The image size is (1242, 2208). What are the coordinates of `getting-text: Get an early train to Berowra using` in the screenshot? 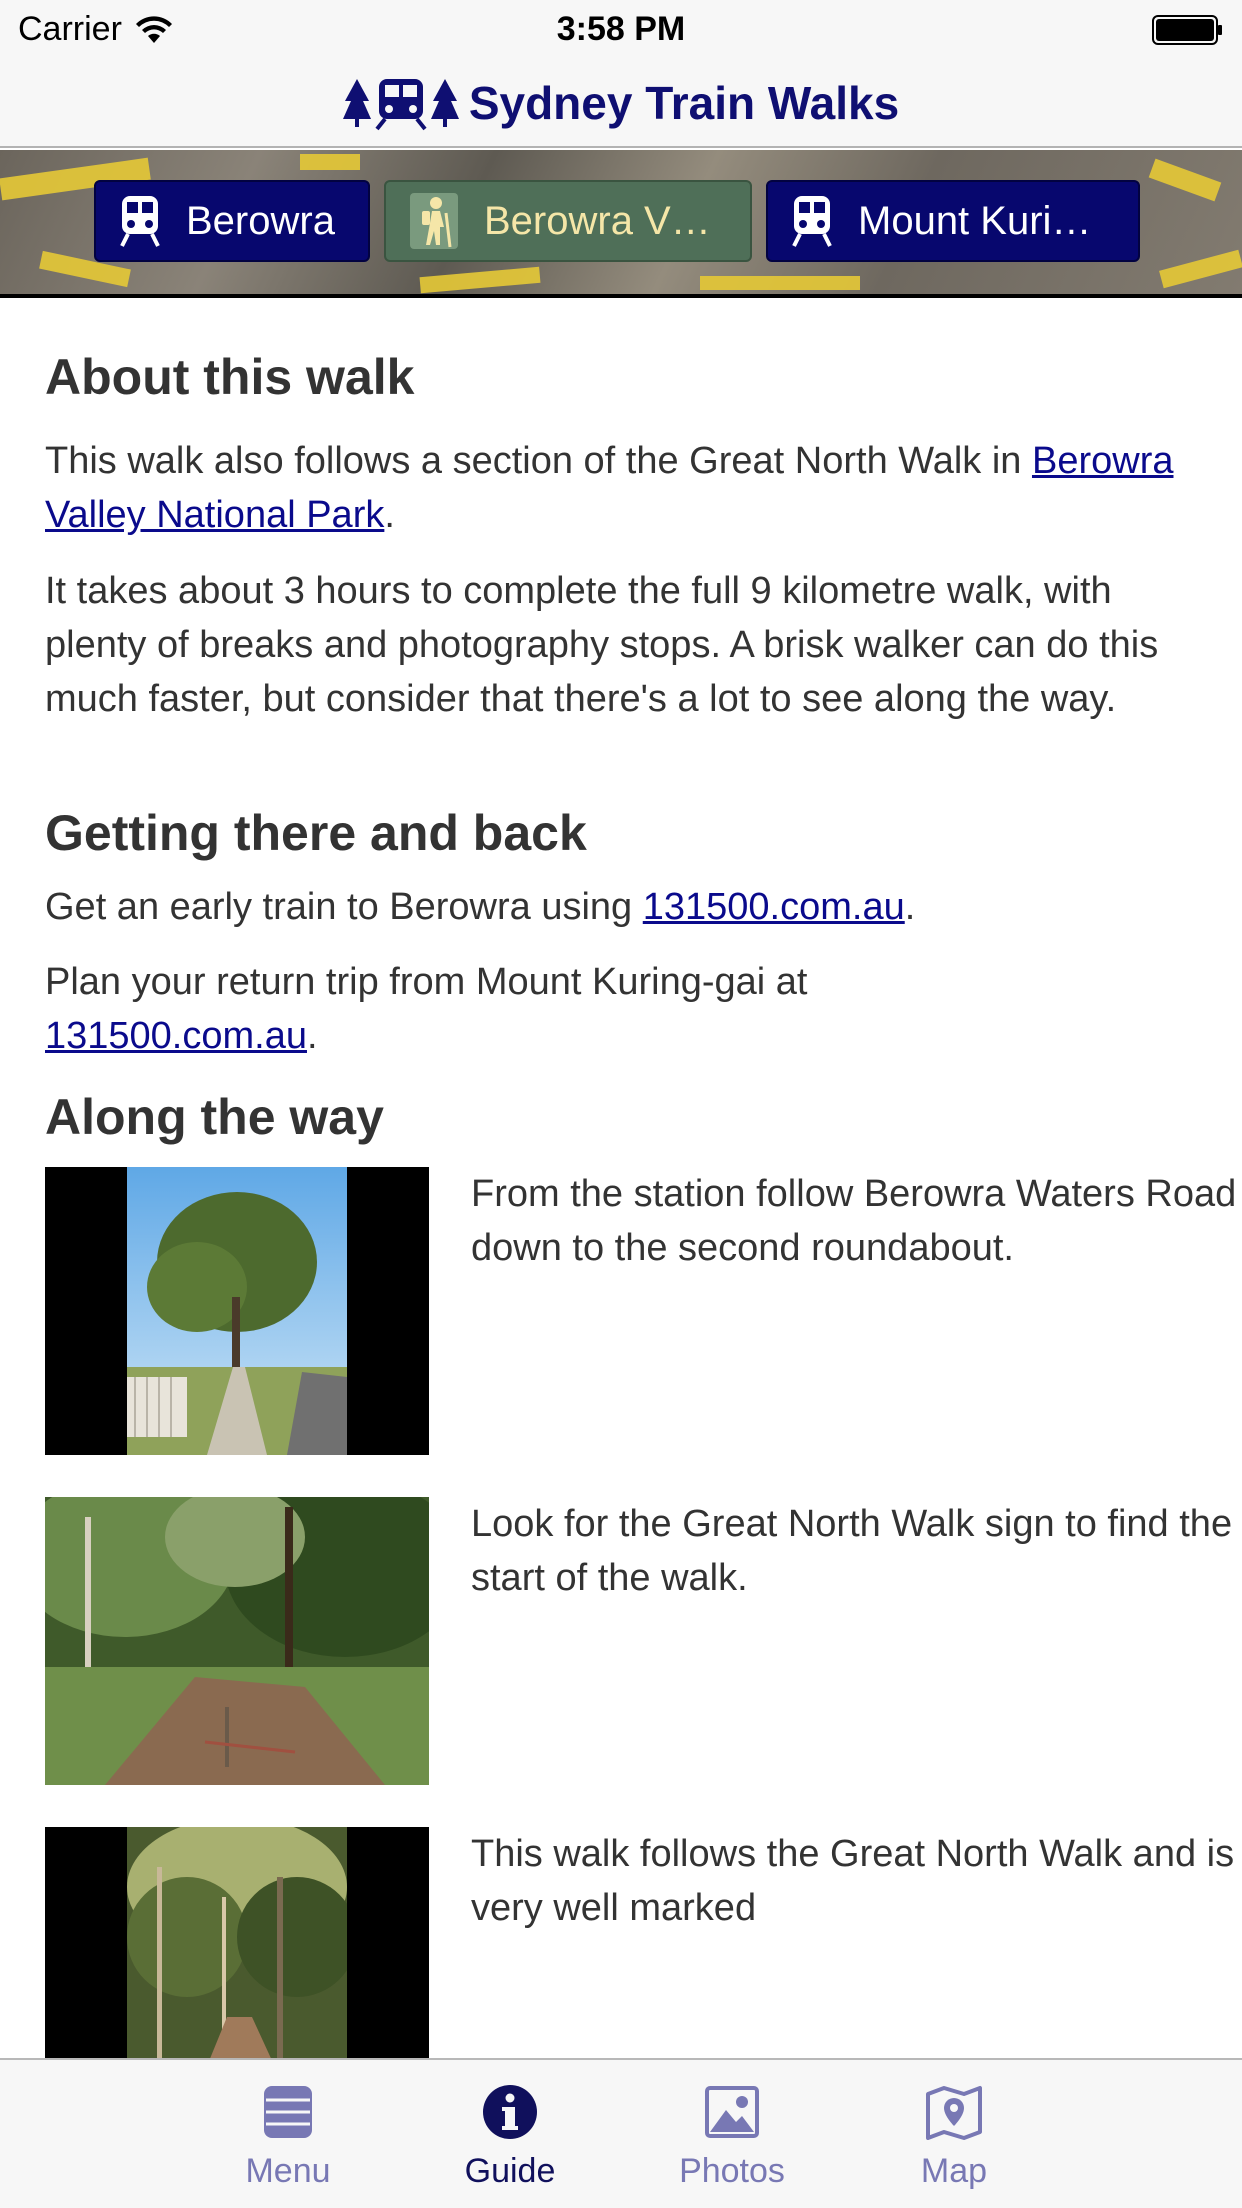 It's located at (344, 907).